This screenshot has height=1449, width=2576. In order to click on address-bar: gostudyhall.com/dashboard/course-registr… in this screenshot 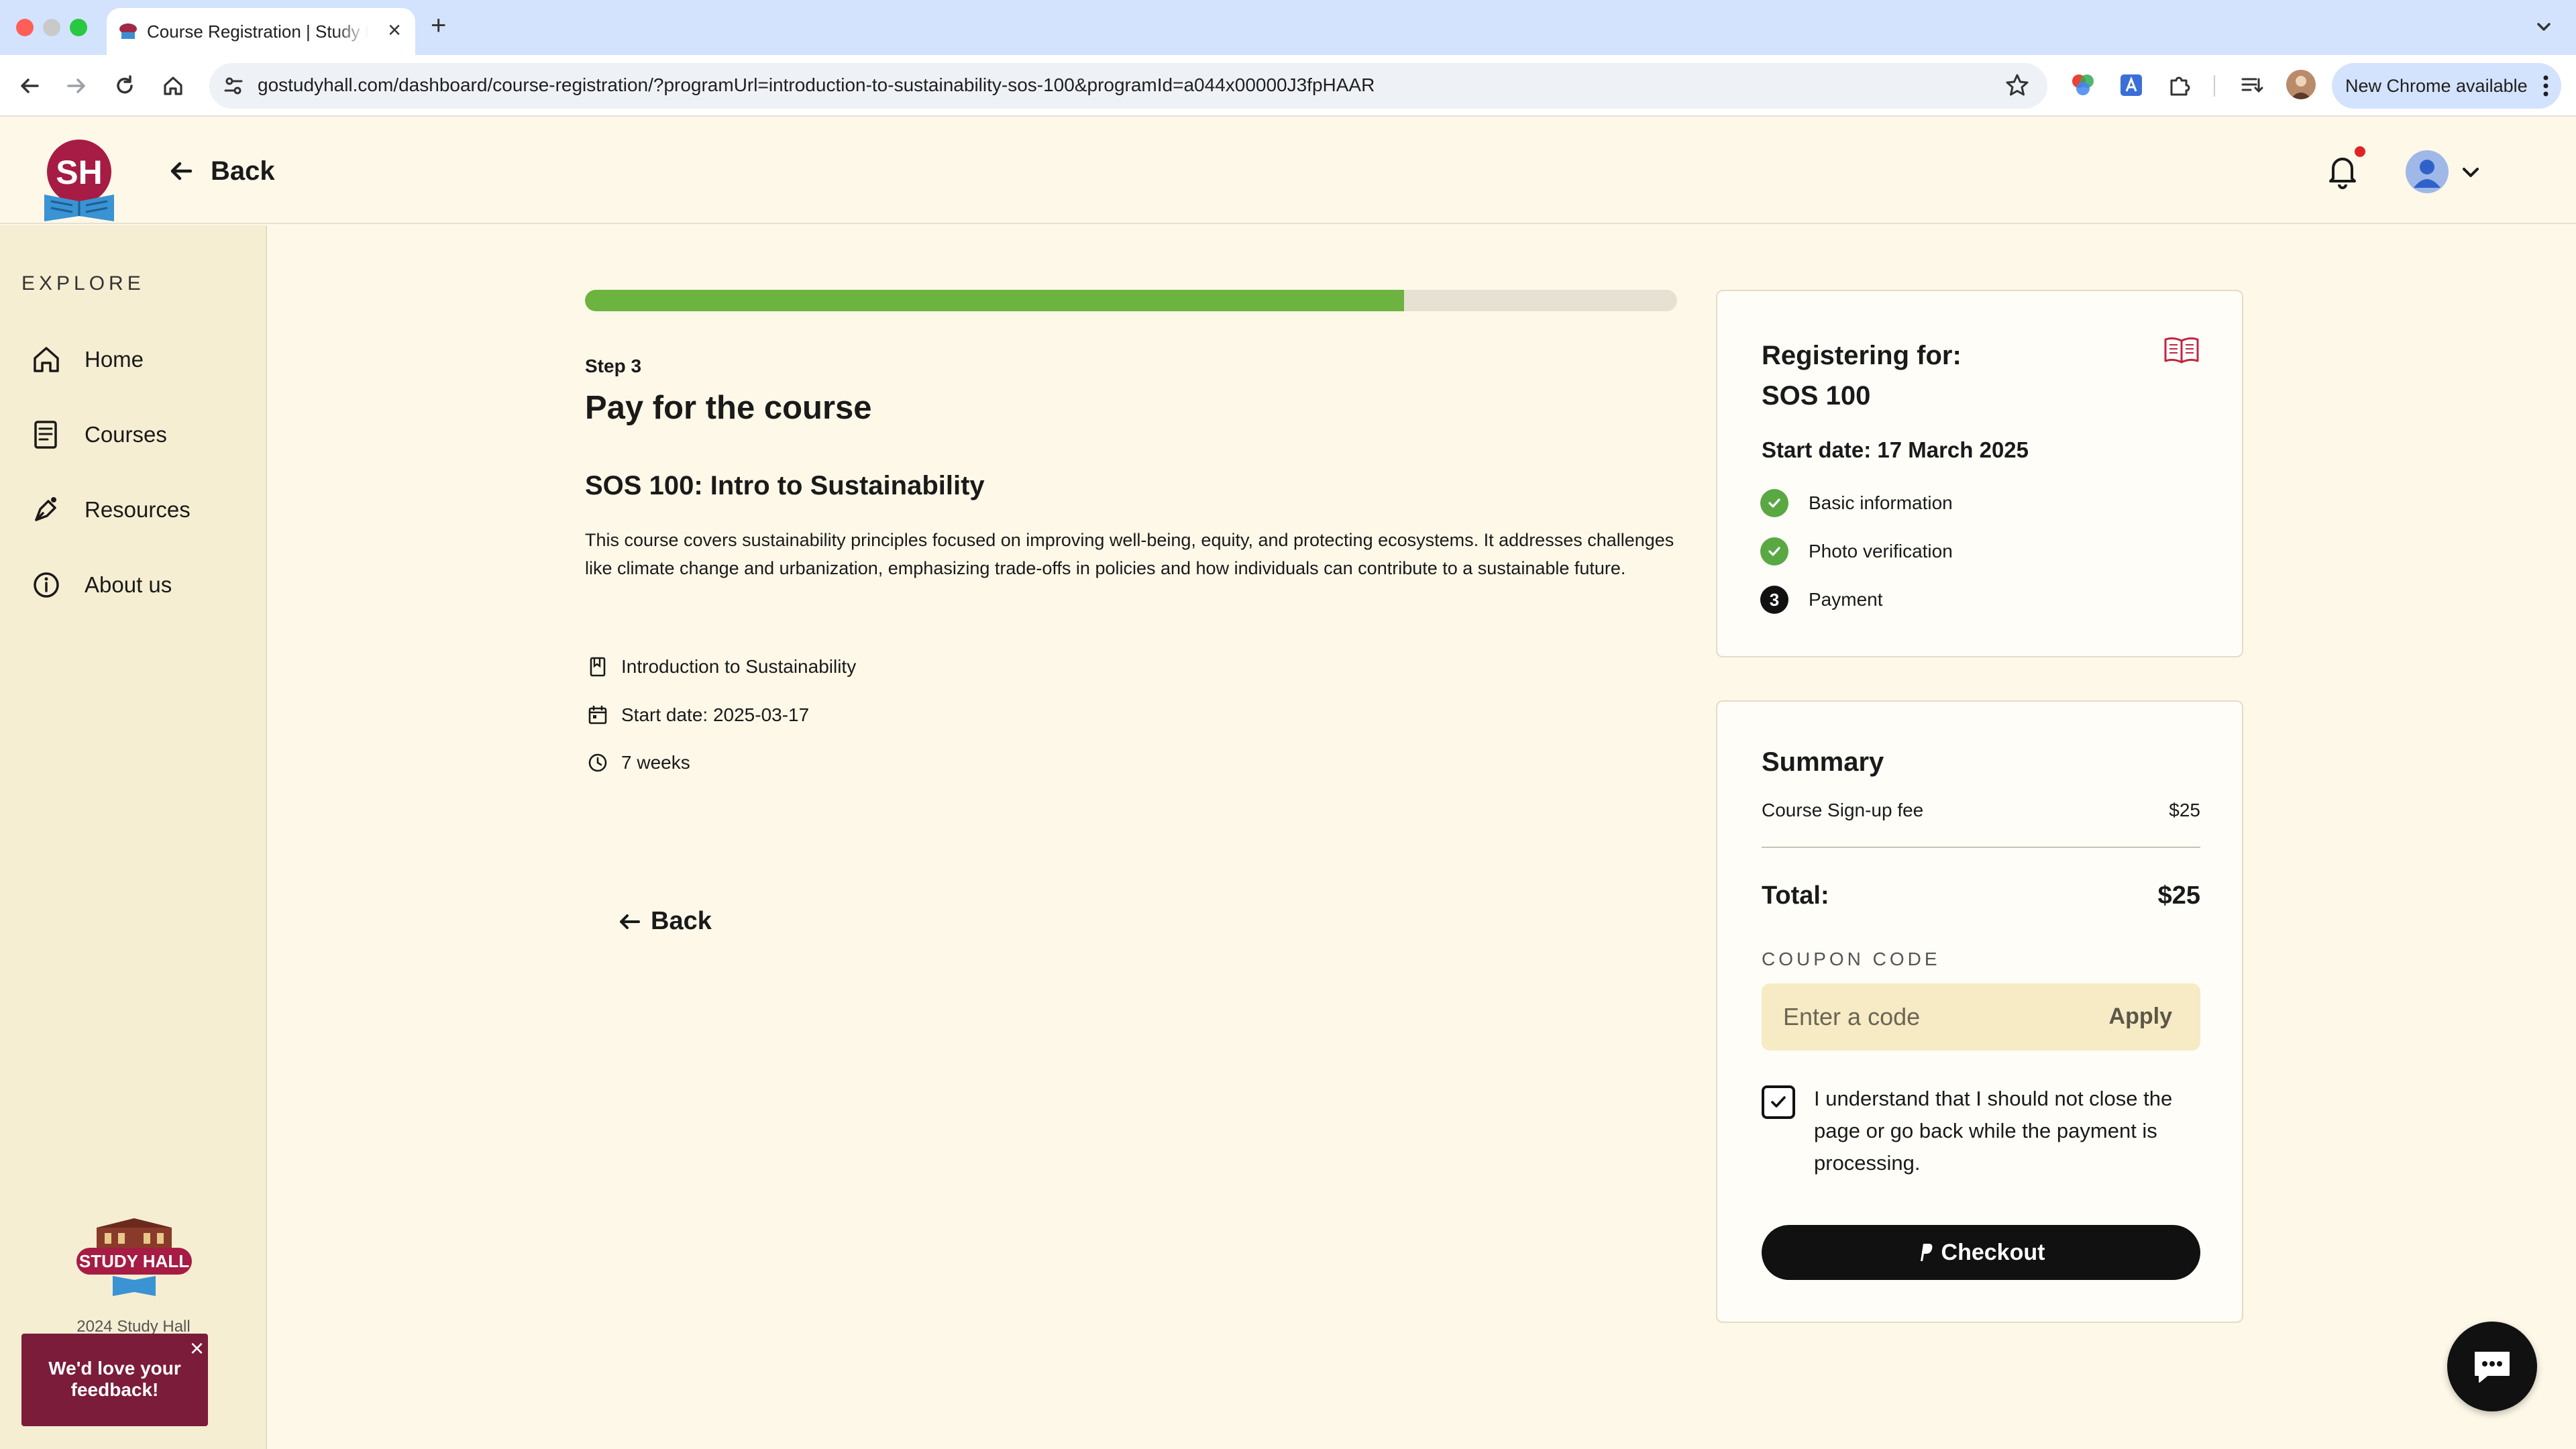, I will do `click(1128, 86)`.